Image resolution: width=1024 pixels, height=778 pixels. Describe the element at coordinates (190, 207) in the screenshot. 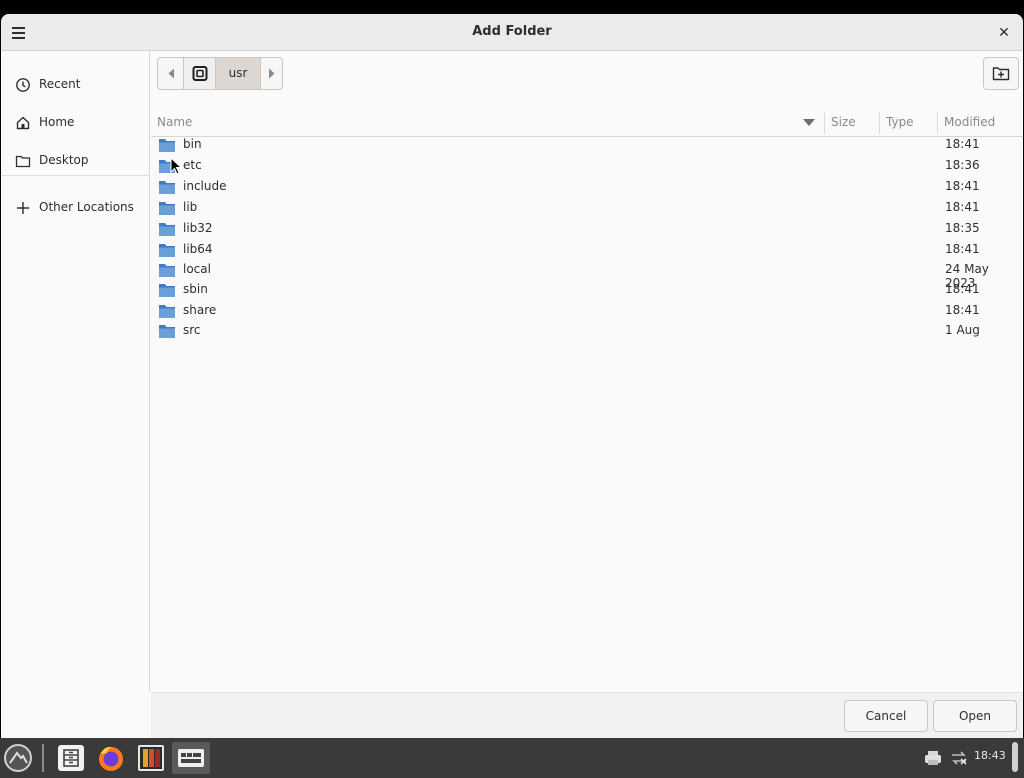

I see `file-name: lib` at that location.